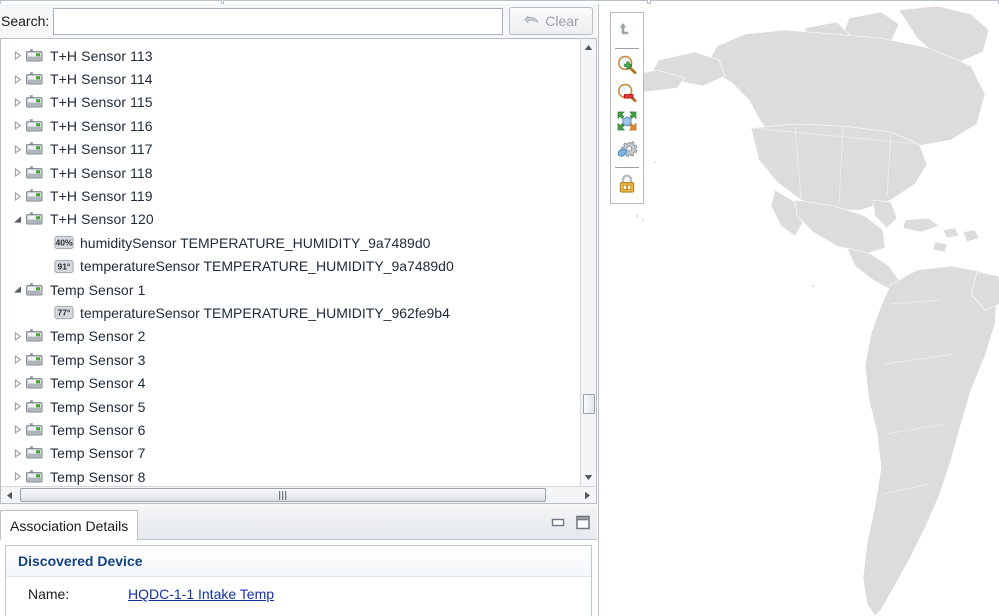  What do you see at coordinates (101, 55) in the screenshot?
I see `tree-row-label: T+H Sensor 113` at bounding box center [101, 55].